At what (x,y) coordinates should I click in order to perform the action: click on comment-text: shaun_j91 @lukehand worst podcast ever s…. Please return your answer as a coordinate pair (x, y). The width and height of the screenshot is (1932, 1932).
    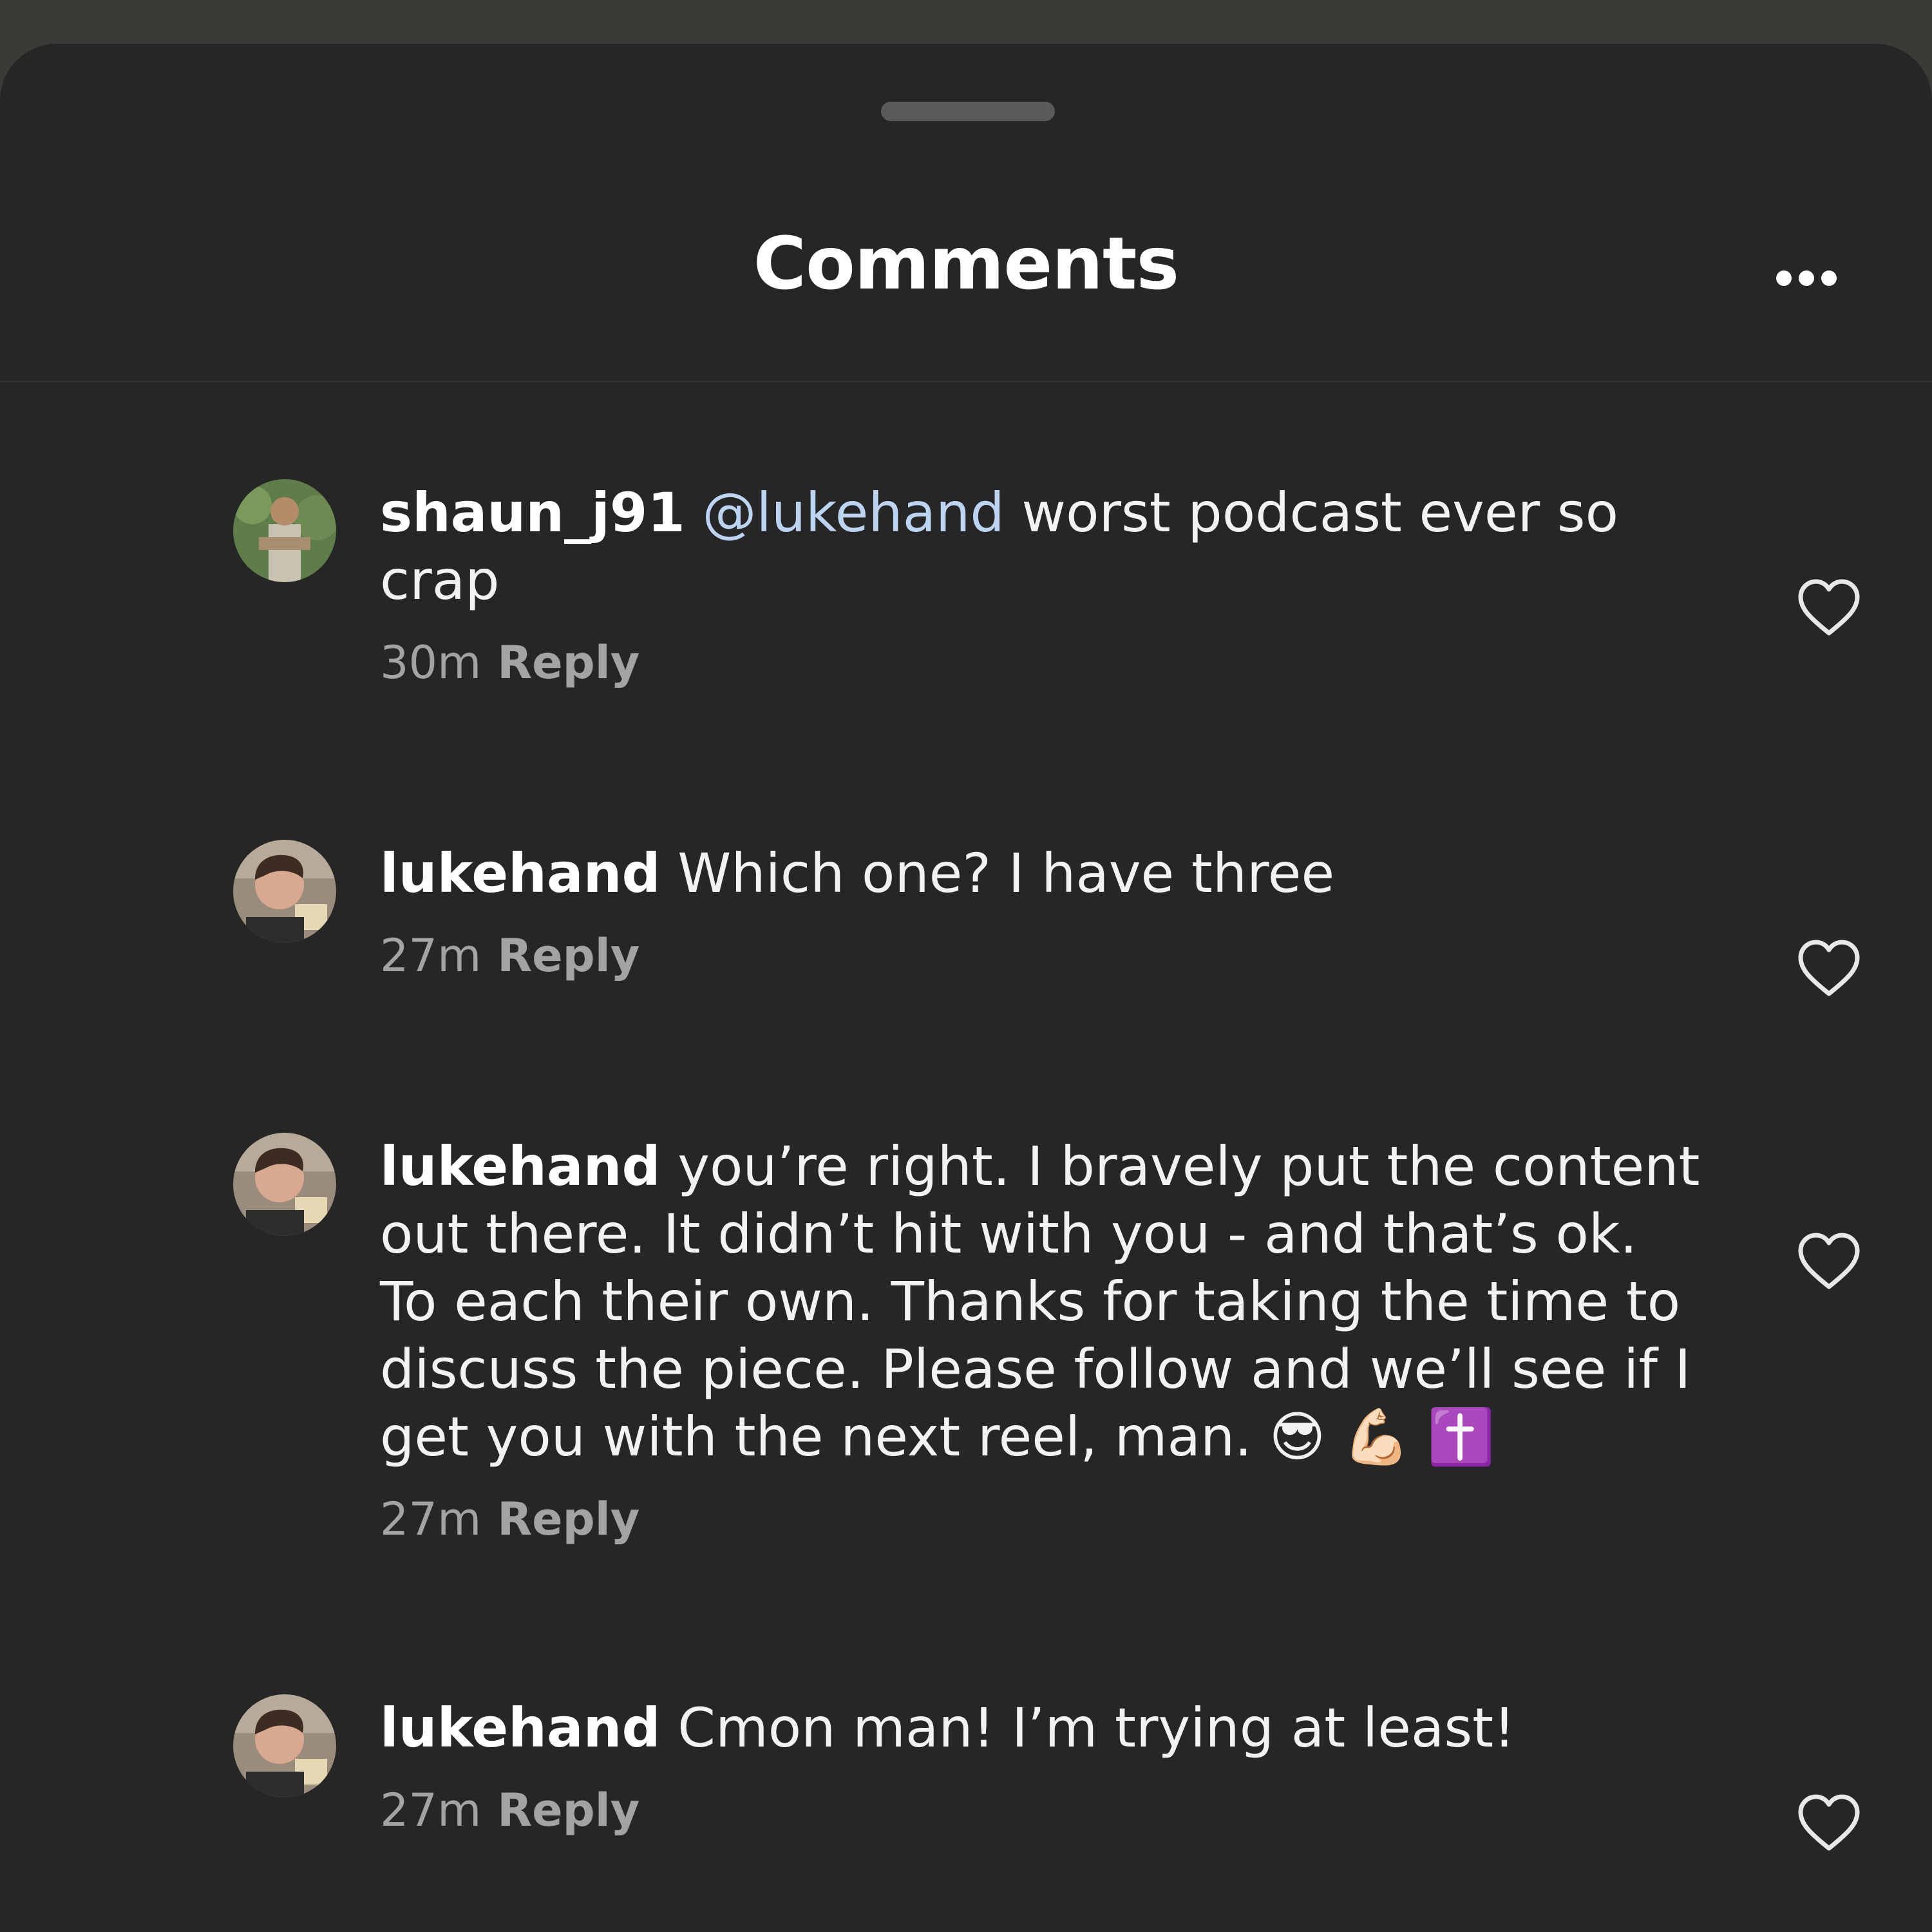
    Looking at the image, I should click on (1043, 546).